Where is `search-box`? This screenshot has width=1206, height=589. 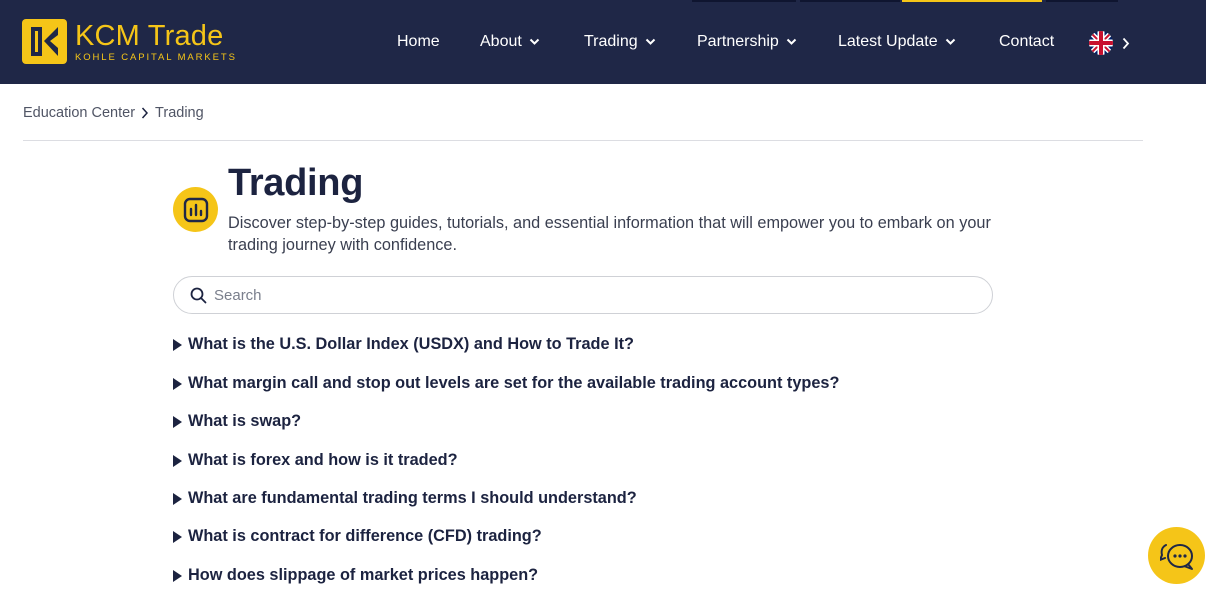 search-box is located at coordinates (583, 295).